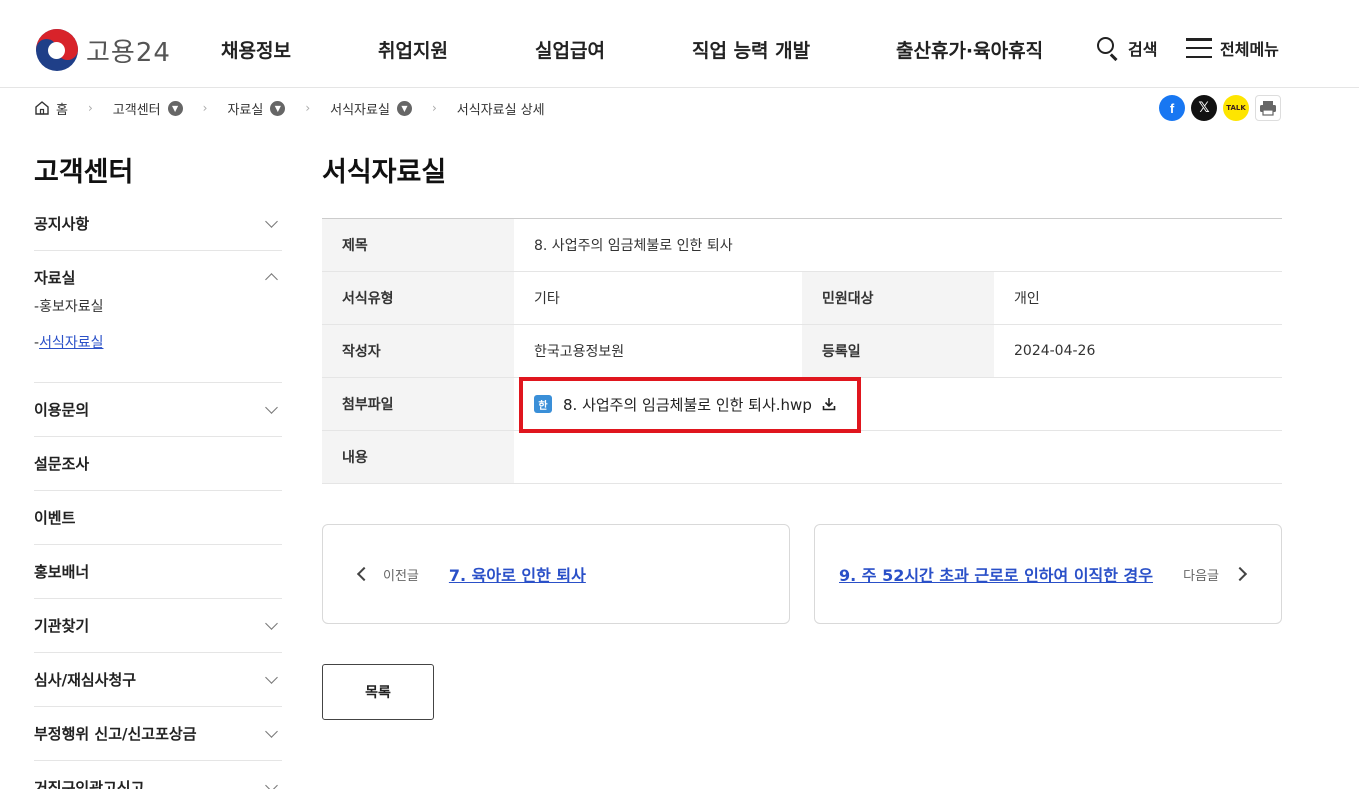  I want to click on sidebar-item-inquiry: 이용문의, so click(158, 410).